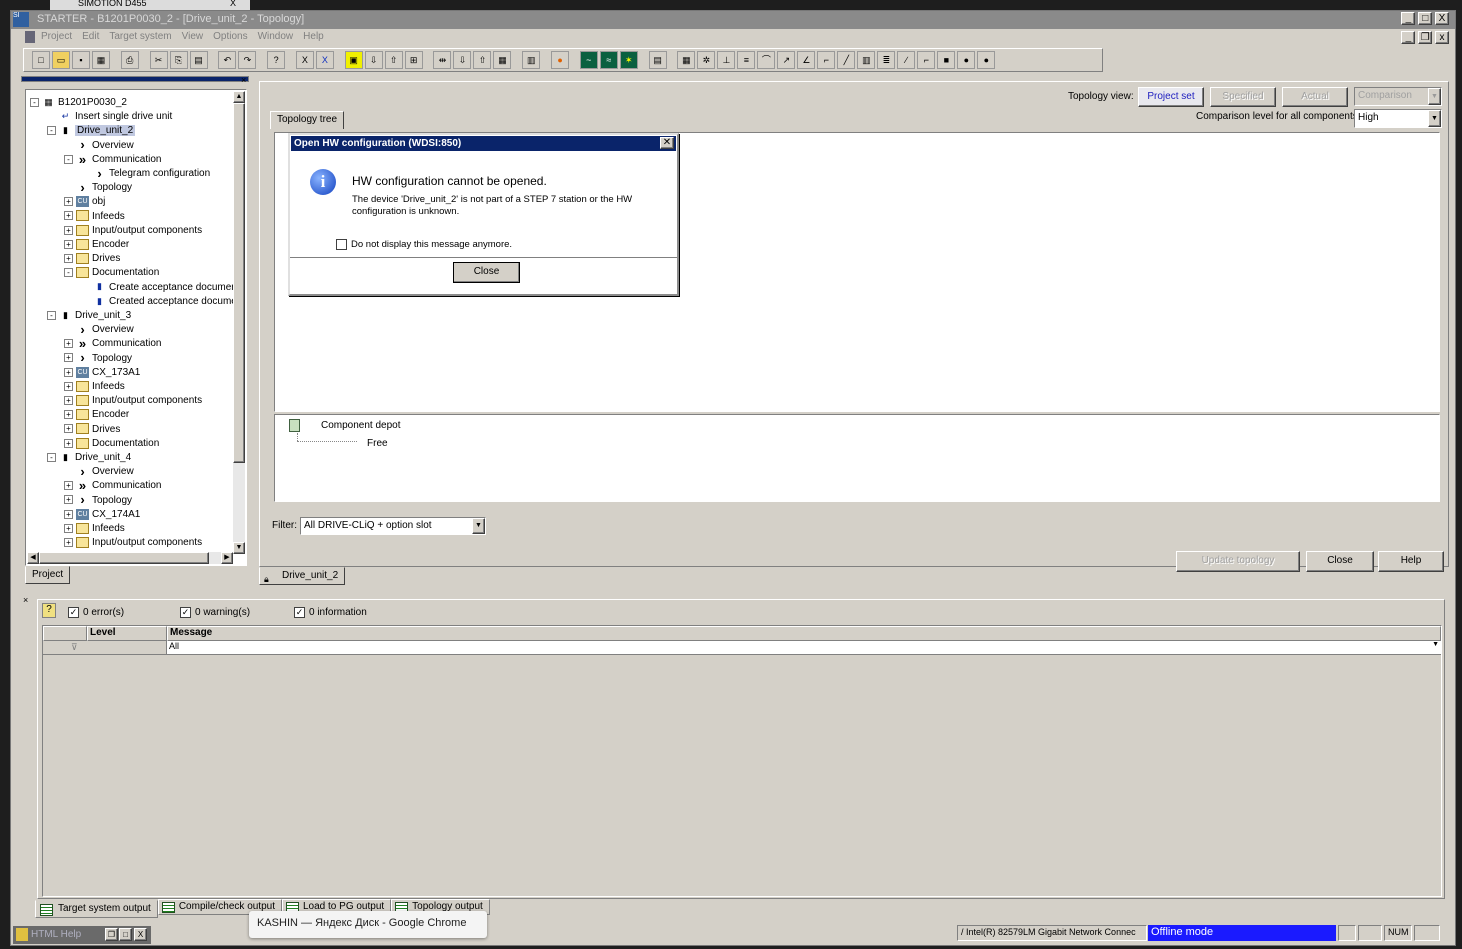 This screenshot has height=949, width=1462. I want to click on navigator-title-bar, so click(135, 79).